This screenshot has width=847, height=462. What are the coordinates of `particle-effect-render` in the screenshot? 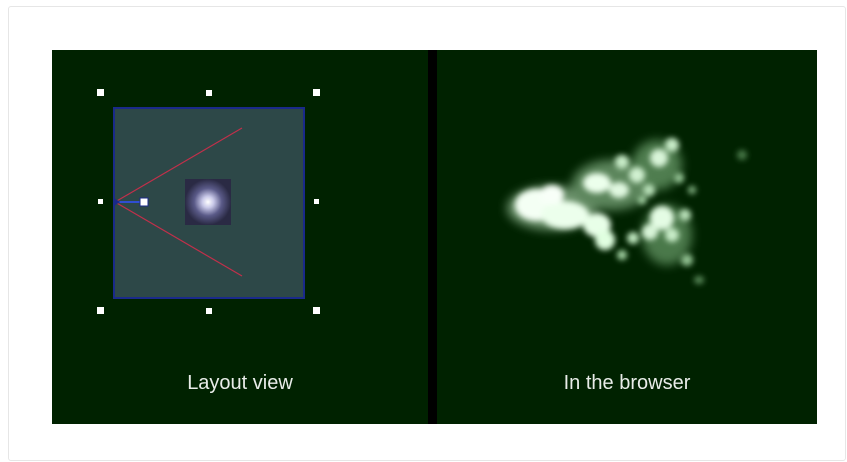 It's located at (627, 211).